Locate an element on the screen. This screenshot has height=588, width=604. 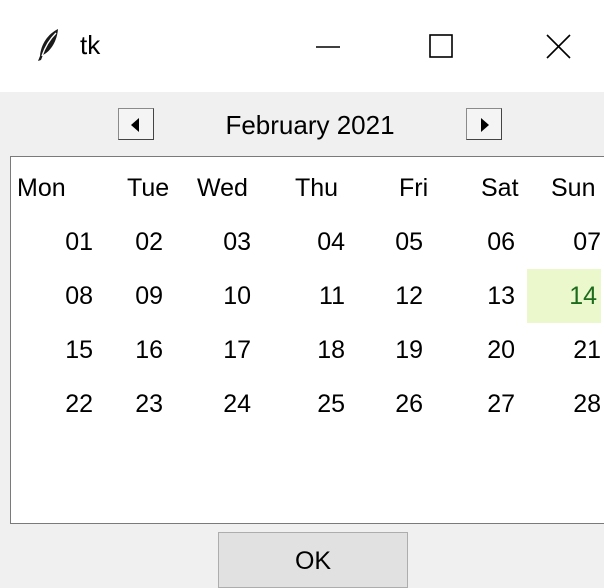
weekday-sun: Sun is located at coordinates (573, 188).